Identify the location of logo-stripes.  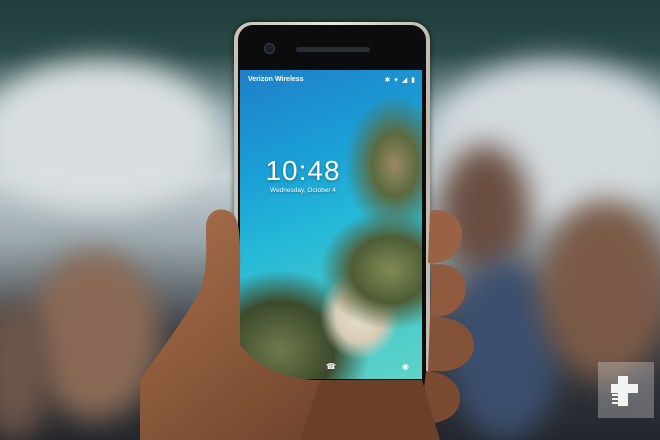
(617, 399).